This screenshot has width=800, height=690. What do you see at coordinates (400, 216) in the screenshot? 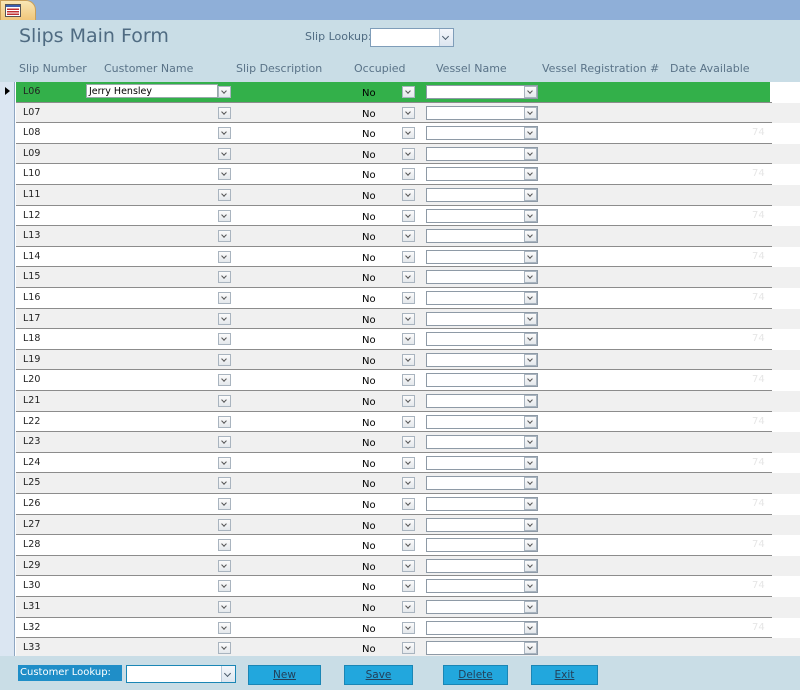
I see `table-row: L12 No 74` at bounding box center [400, 216].